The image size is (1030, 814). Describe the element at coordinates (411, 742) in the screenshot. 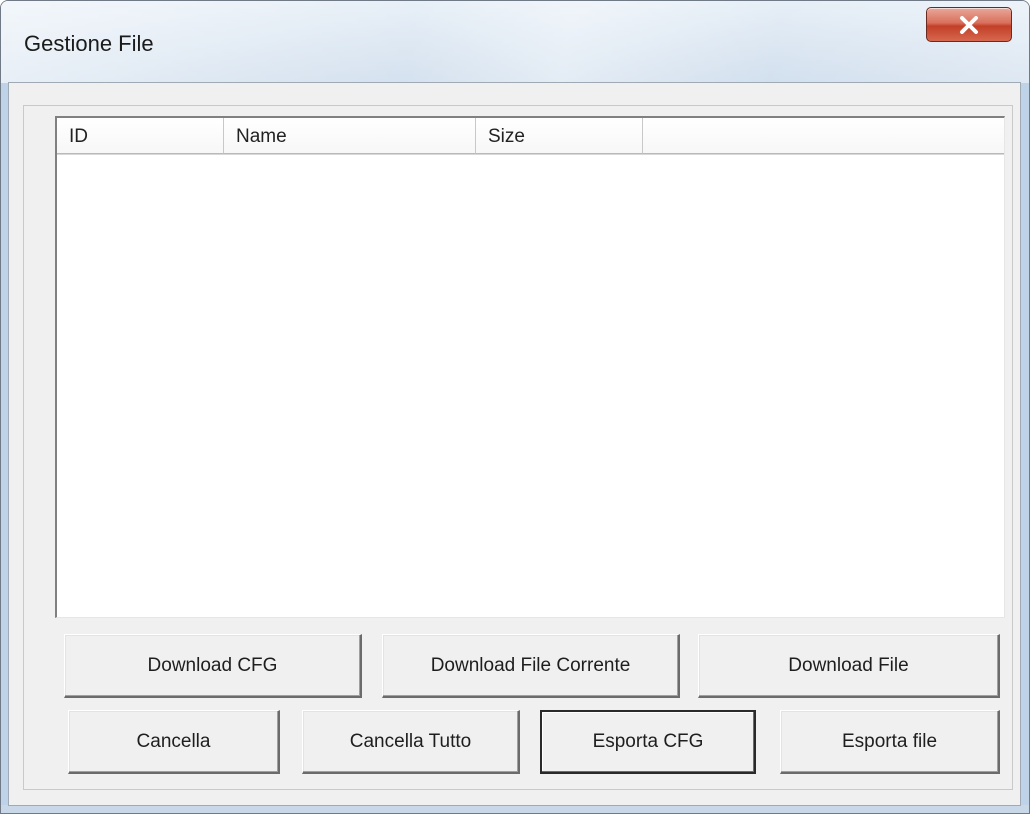

I see `cancella-tutto-button: Cancella Tutto` at that location.